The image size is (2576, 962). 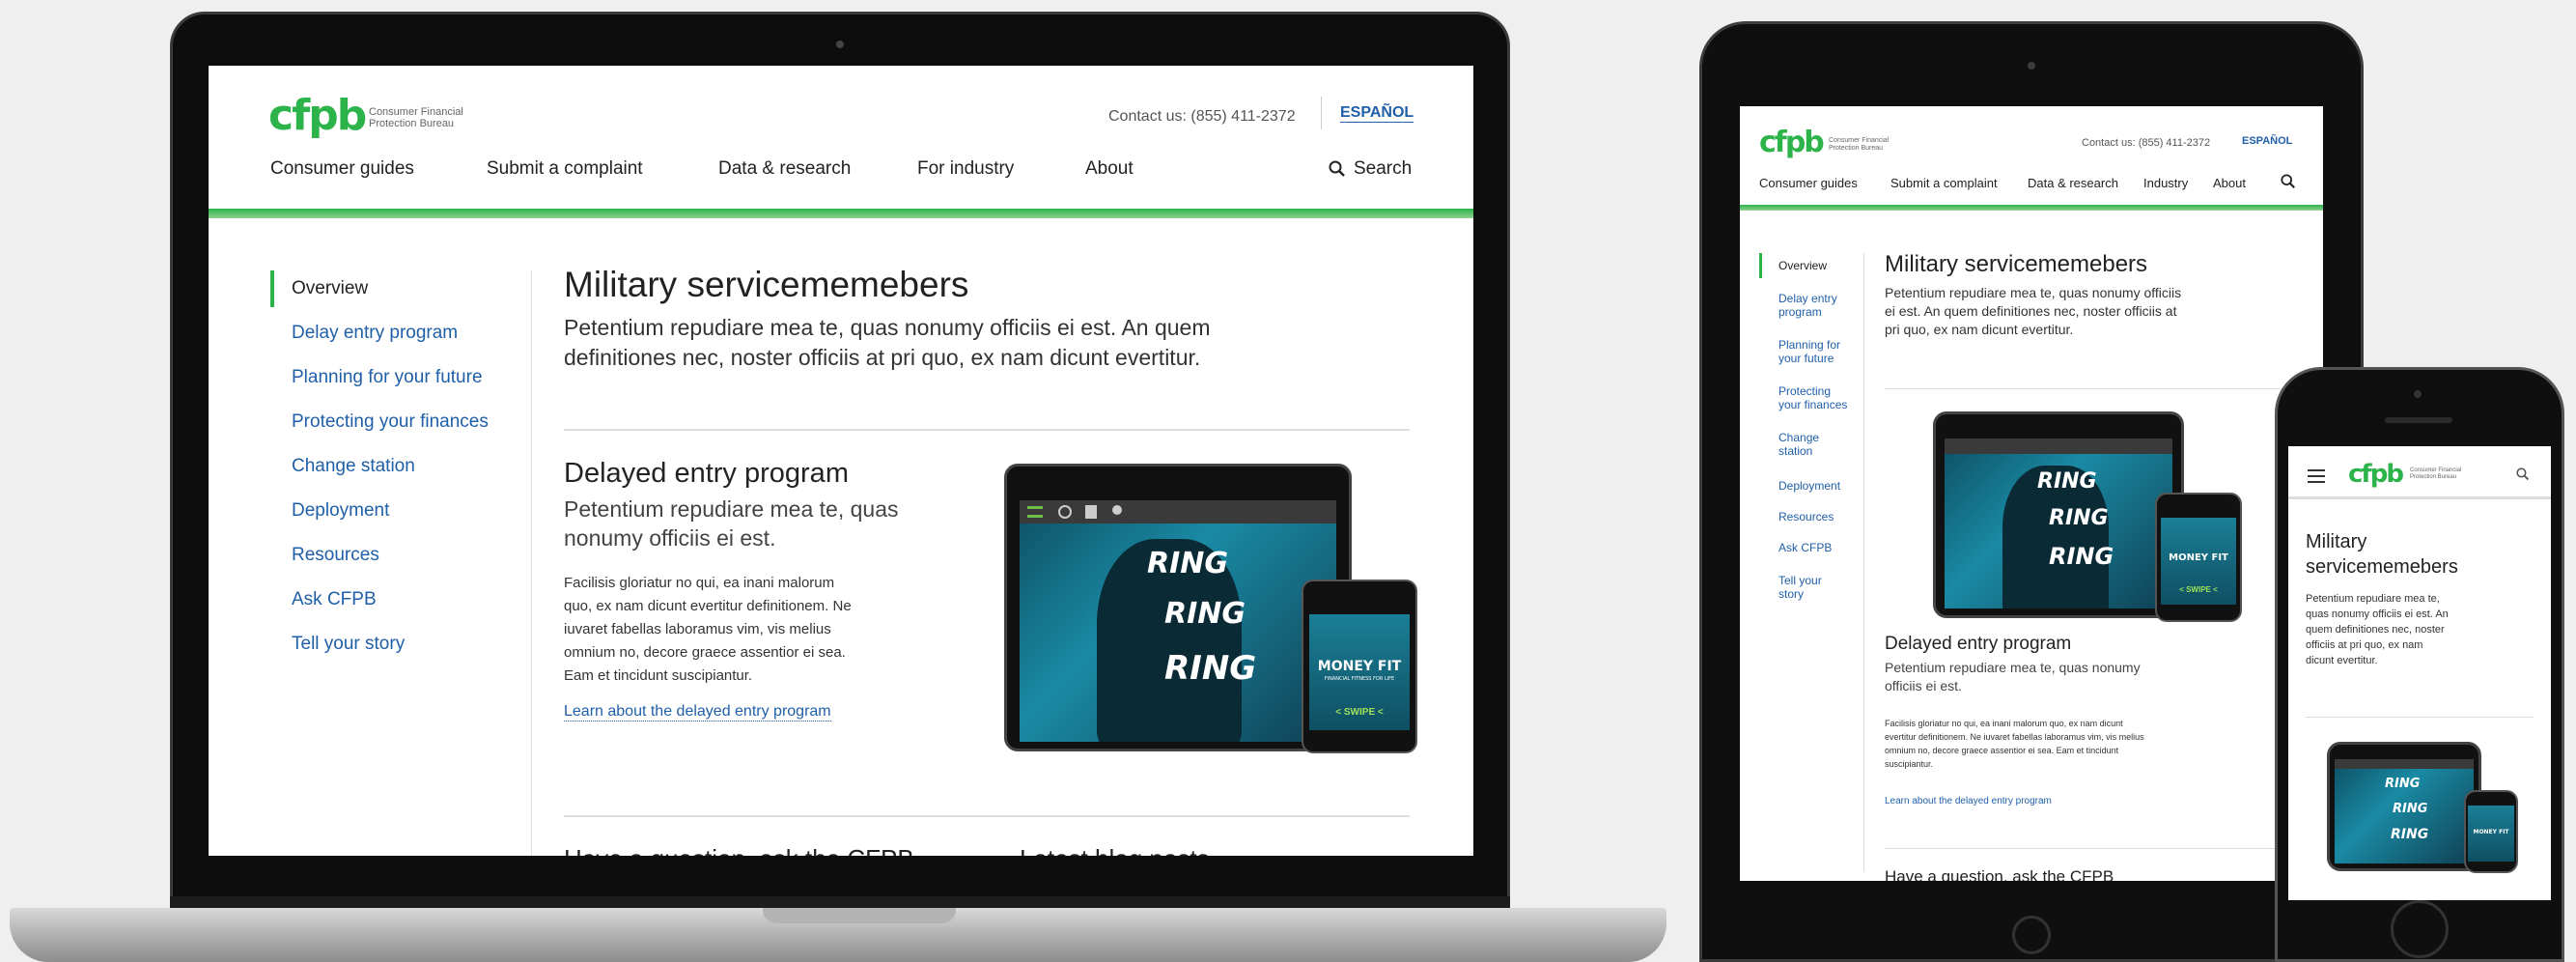 I want to click on nav-about: About, so click(x=1109, y=169).